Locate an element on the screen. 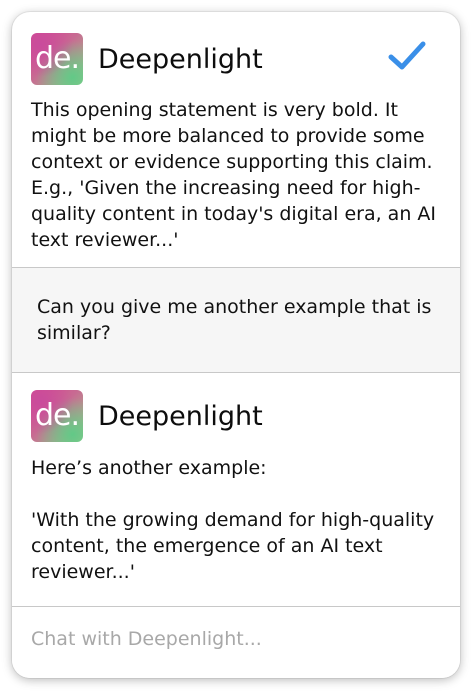 The height and width of the screenshot is (691, 474). chat-input is located at coordinates (236, 639).